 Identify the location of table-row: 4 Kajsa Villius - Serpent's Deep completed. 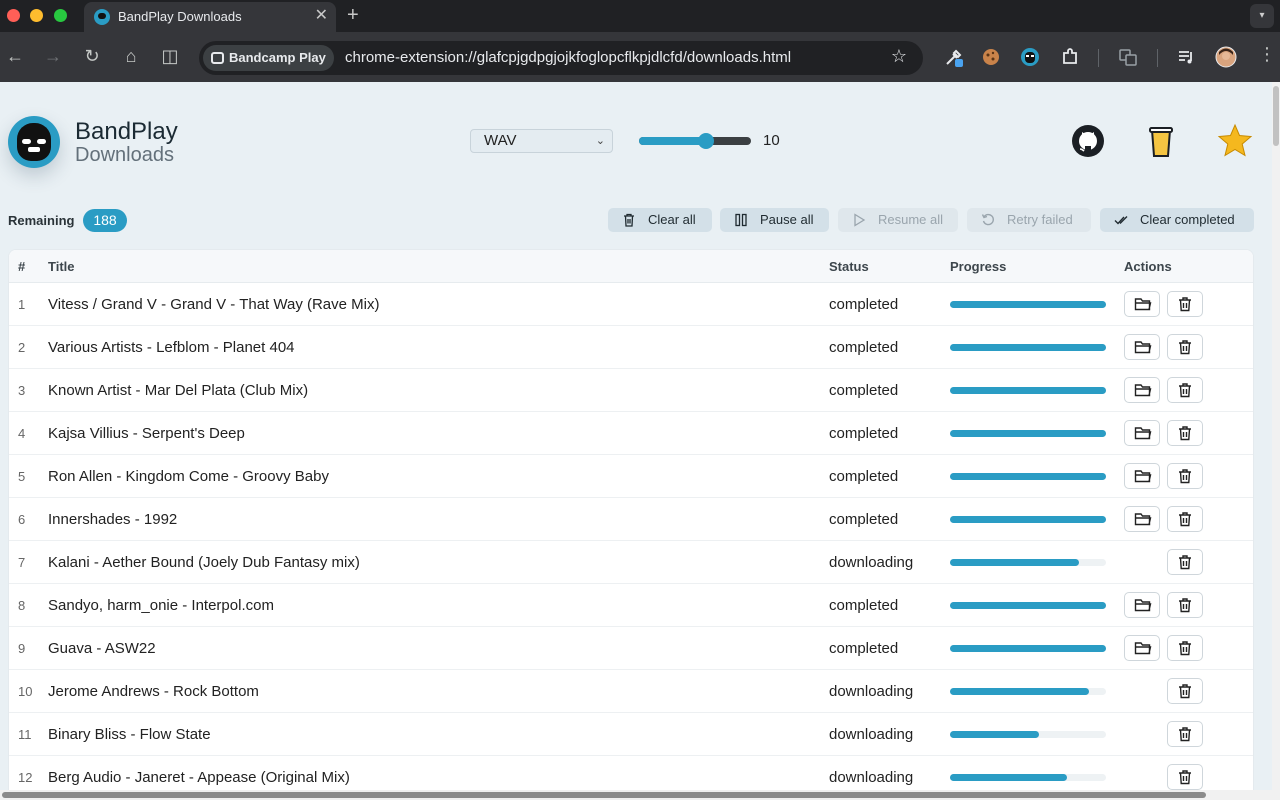
(631, 433).